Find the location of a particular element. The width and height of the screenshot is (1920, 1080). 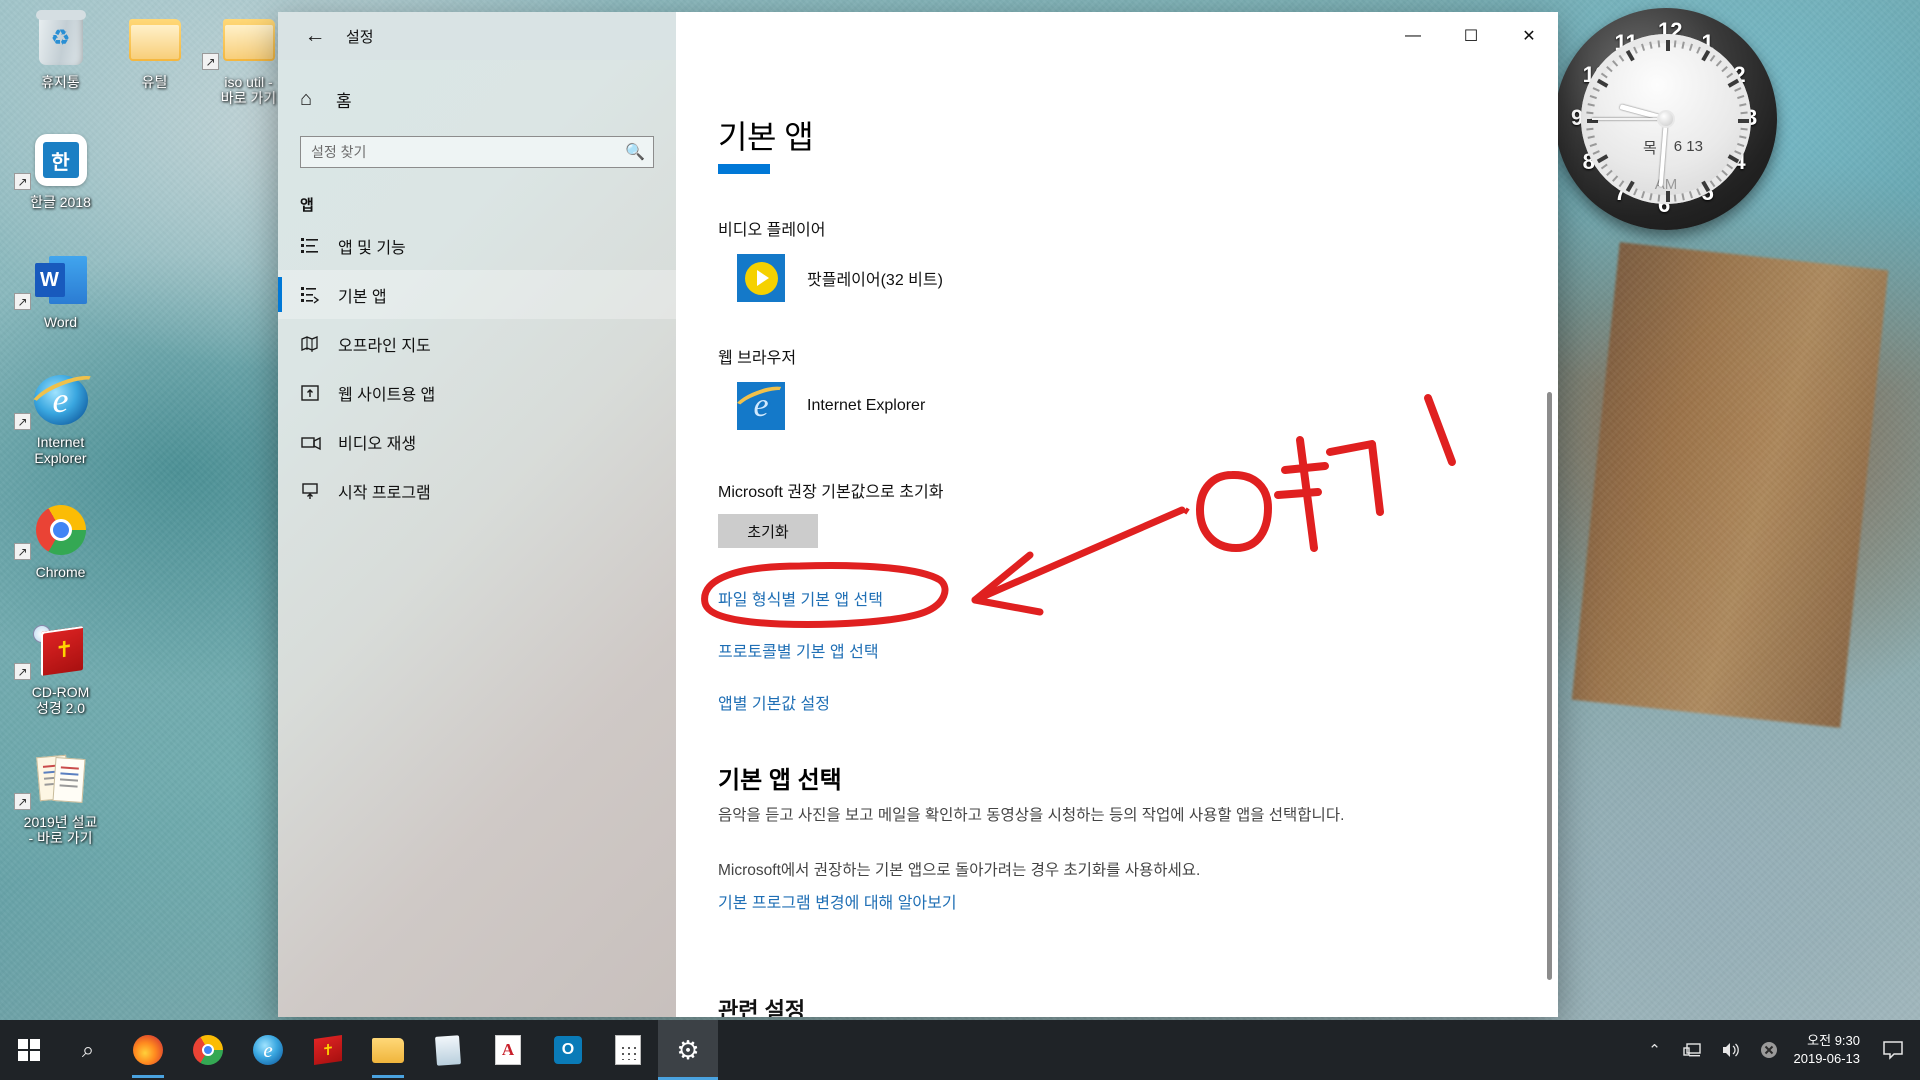

calculator-icon is located at coordinates (628, 1050).